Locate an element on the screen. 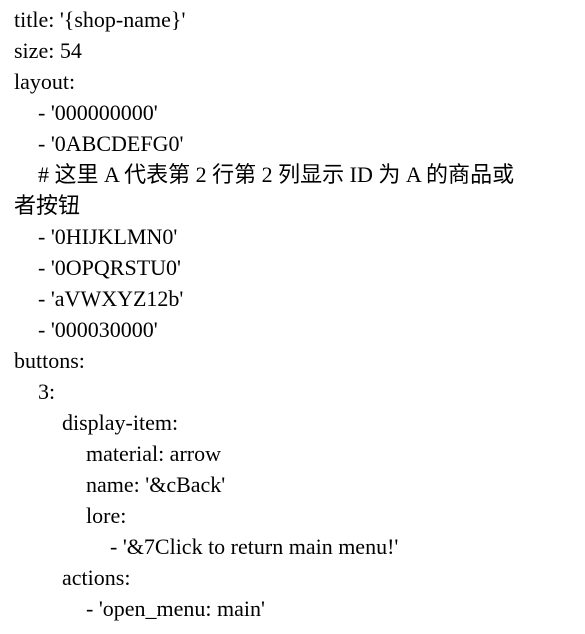  title-line: title: '{shop-name}' is located at coordinates (100, 19).